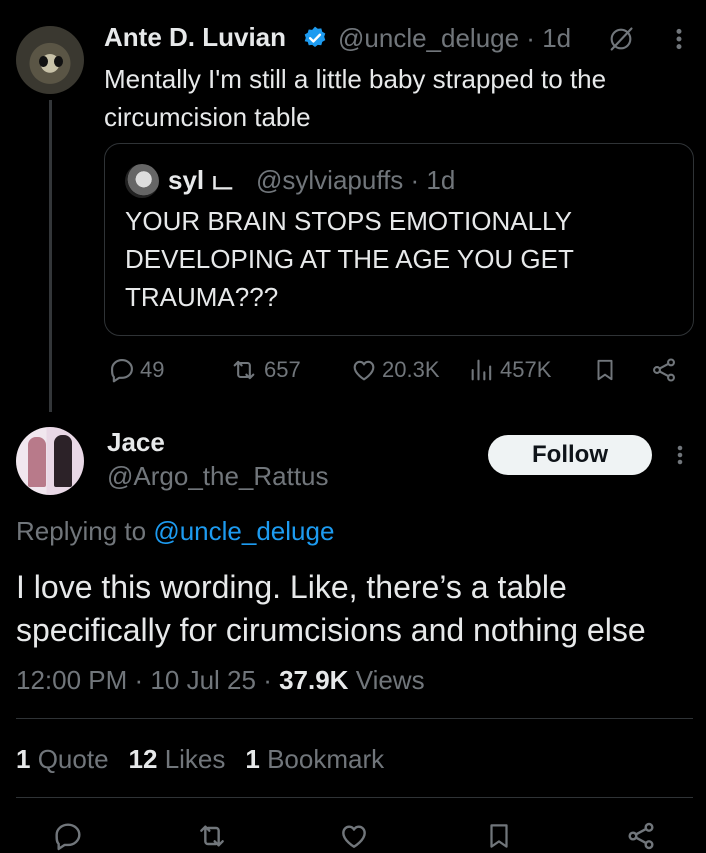 This screenshot has height=853, width=706. What do you see at coordinates (411, 369) in the screenshot?
I see `like-count: 20.3K` at bounding box center [411, 369].